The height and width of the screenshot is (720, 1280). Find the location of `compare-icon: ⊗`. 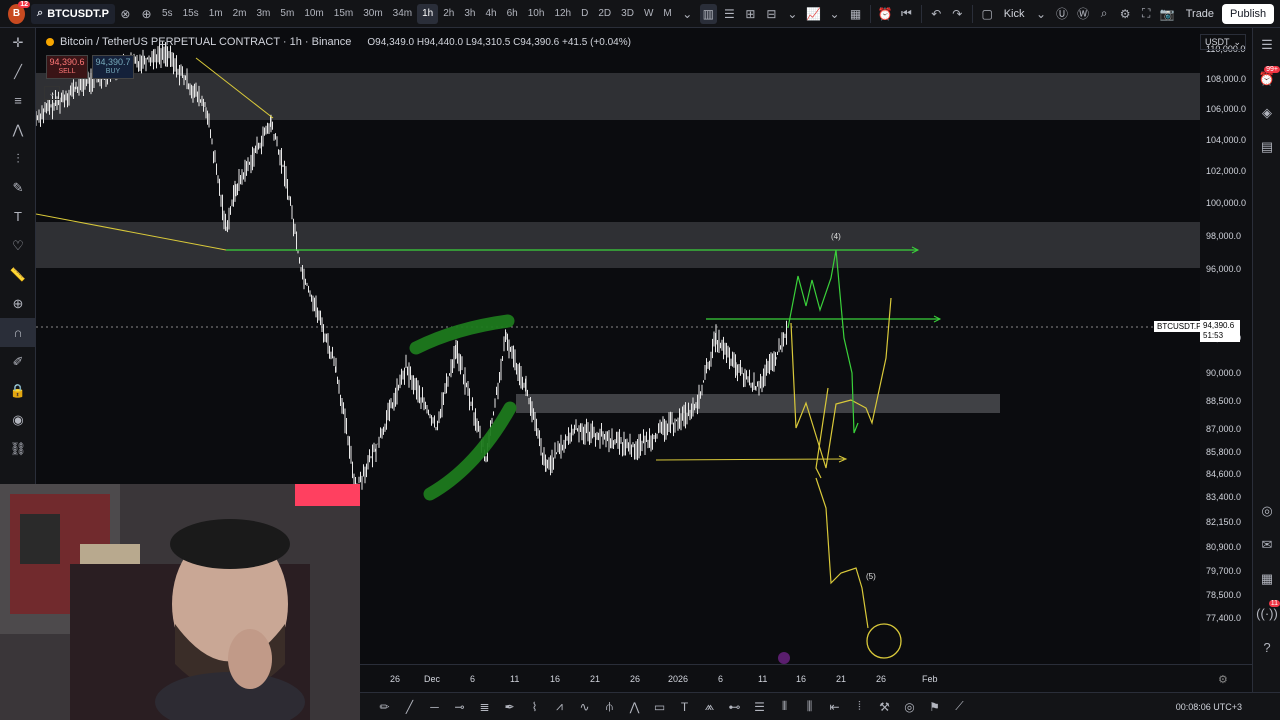

compare-icon: ⊗ is located at coordinates (125, 14).